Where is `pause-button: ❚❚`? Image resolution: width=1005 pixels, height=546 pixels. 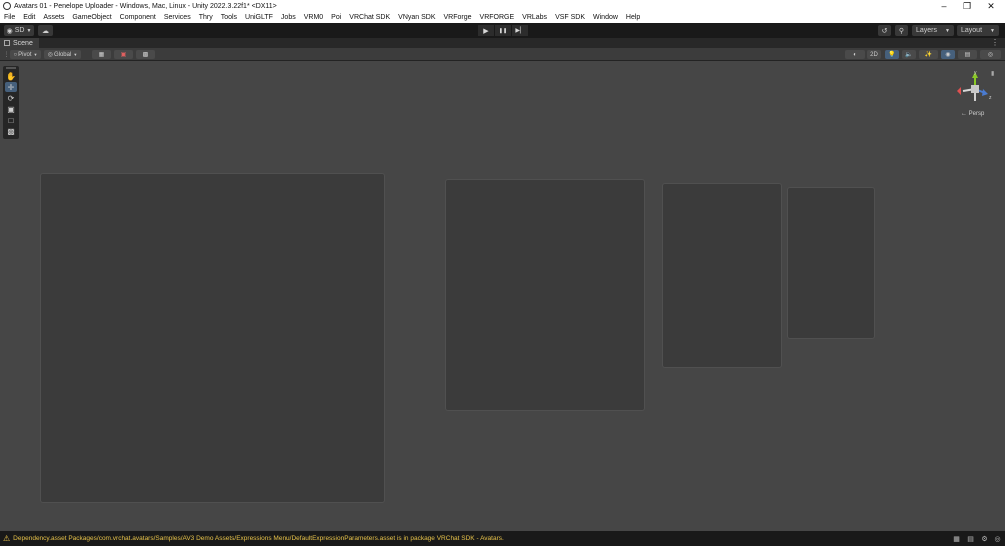 pause-button: ❚❚ is located at coordinates (503, 30).